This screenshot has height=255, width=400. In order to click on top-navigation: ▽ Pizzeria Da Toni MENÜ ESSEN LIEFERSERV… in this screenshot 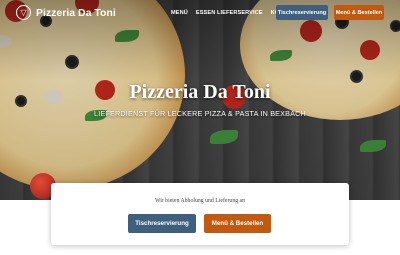, I will do `click(200, 13)`.